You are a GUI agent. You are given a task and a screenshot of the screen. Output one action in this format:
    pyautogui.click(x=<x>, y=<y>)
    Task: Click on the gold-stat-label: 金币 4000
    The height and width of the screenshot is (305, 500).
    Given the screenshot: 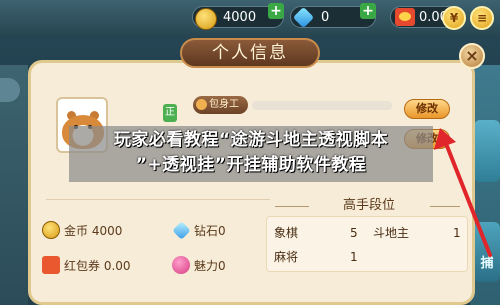 What is the action you would take?
    pyautogui.click(x=93, y=231)
    